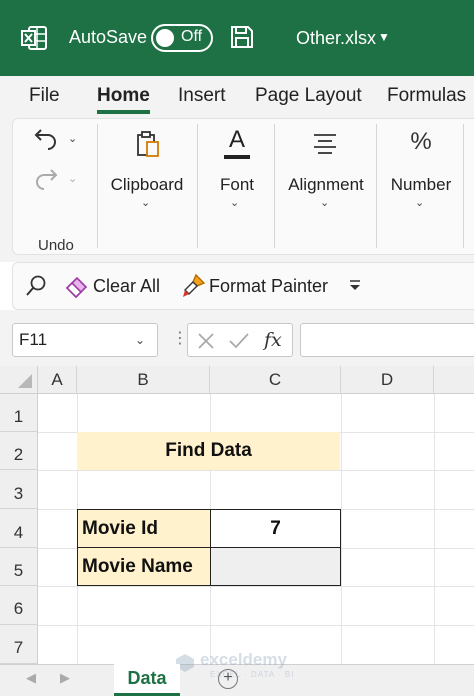  What do you see at coordinates (19, 413) in the screenshot?
I see `row-header-1: 1` at bounding box center [19, 413].